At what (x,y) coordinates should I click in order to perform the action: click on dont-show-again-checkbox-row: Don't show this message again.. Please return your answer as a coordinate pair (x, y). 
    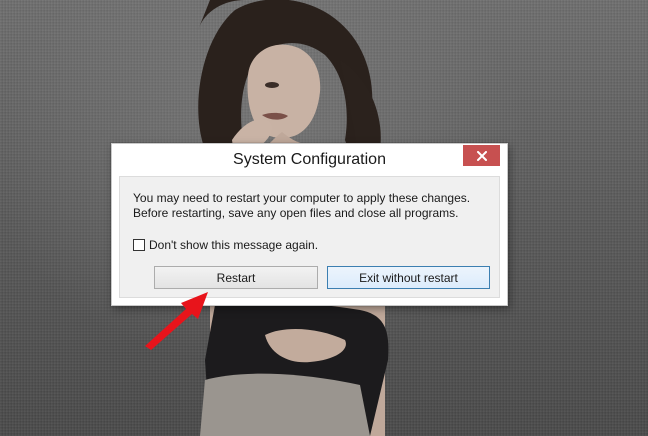
    Looking at the image, I should click on (225, 245).